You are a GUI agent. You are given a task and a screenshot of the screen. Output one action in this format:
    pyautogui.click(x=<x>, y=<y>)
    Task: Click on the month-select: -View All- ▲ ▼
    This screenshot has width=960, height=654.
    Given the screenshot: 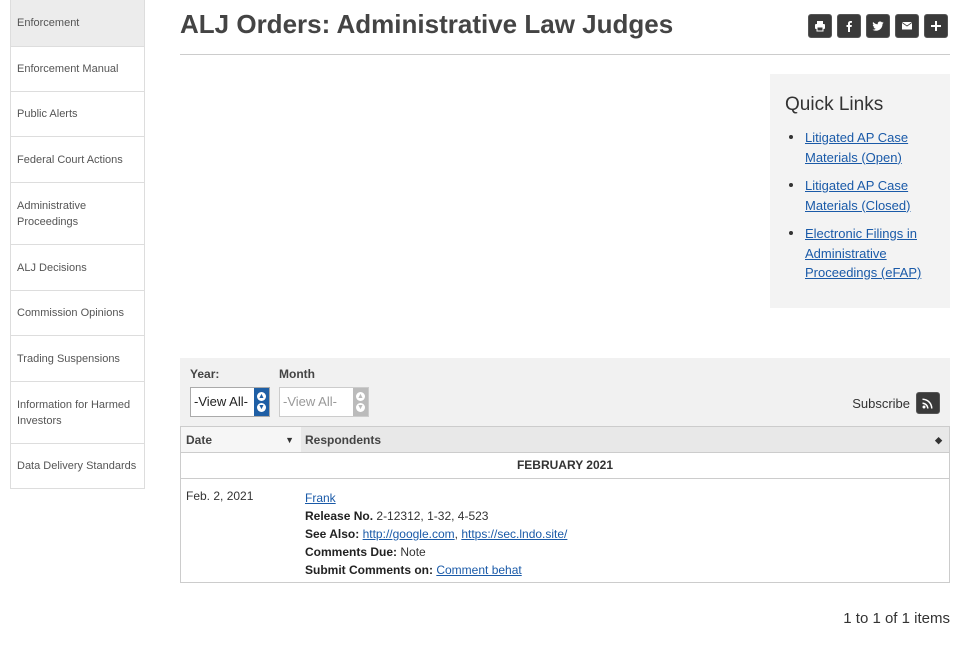 What is the action you would take?
    pyautogui.click(x=324, y=402)
    